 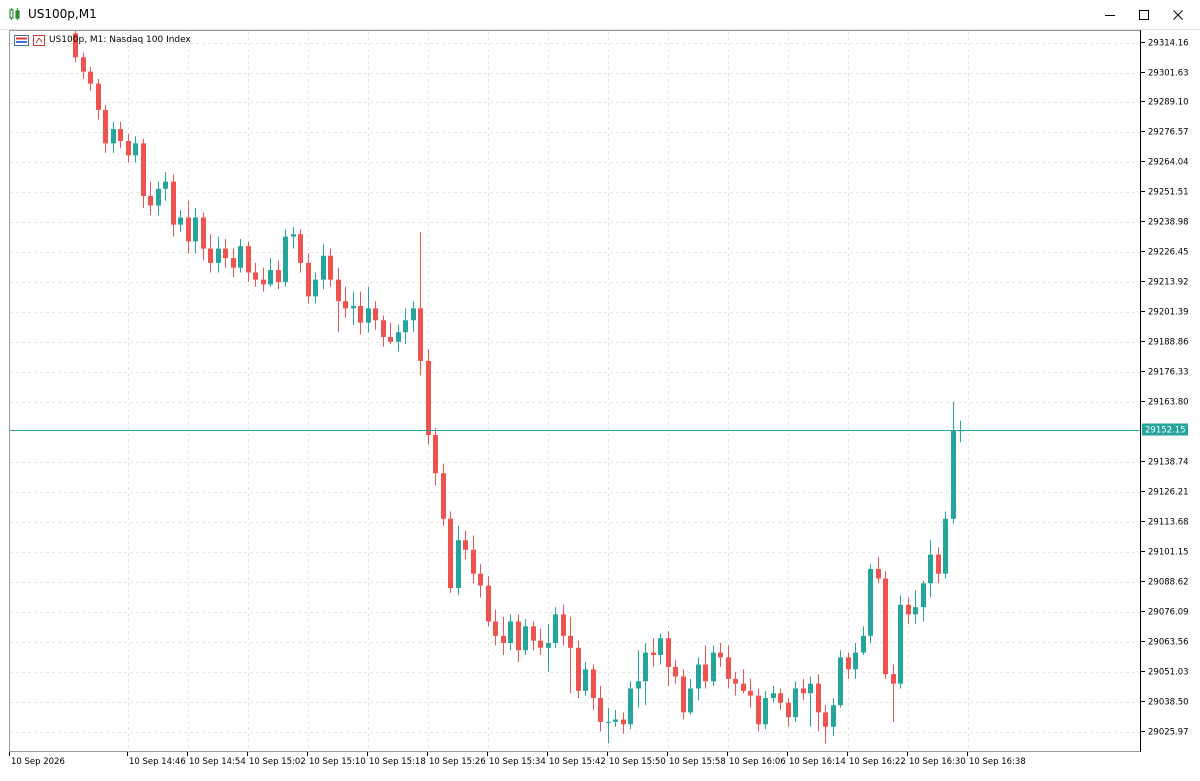 I want to click on chart-properties-icon, so click(x=39, y=40).